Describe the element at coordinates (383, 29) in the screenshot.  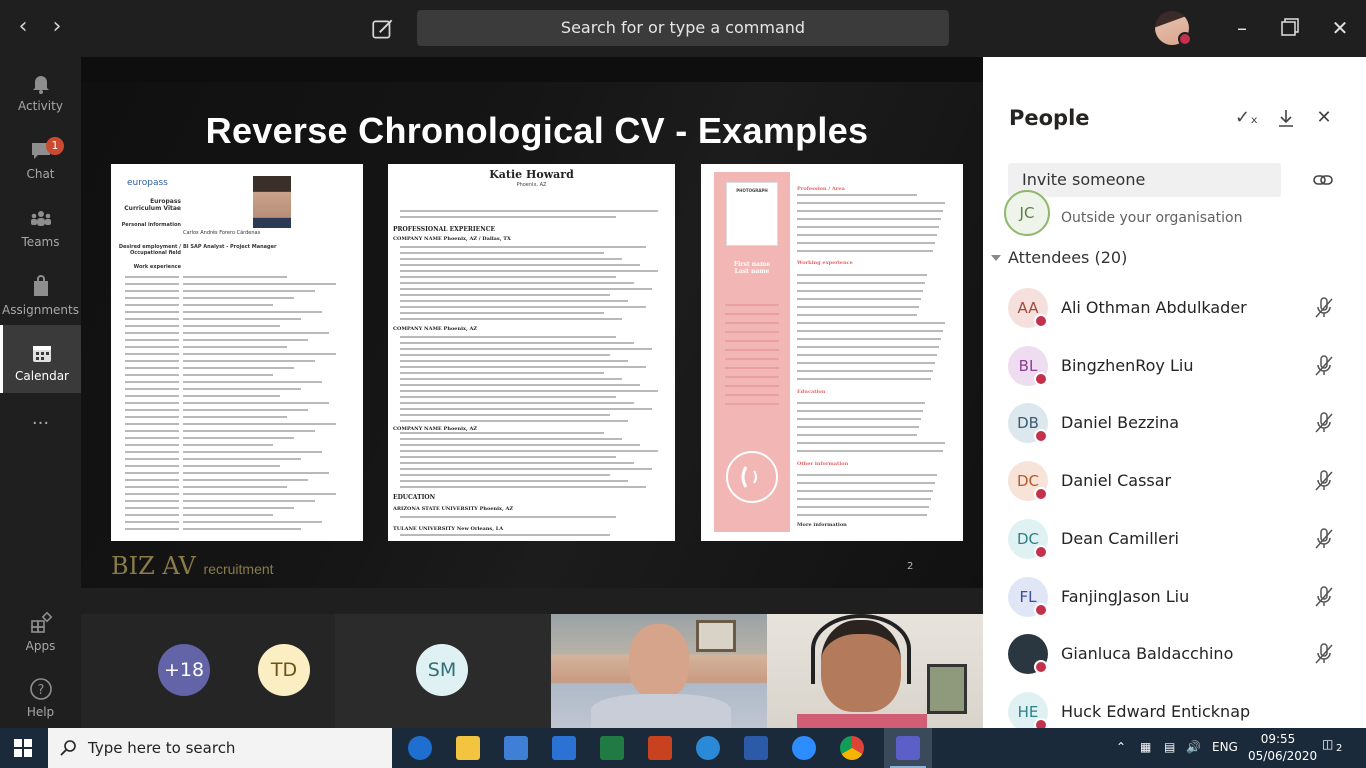
I see `compose-icon` at that location.